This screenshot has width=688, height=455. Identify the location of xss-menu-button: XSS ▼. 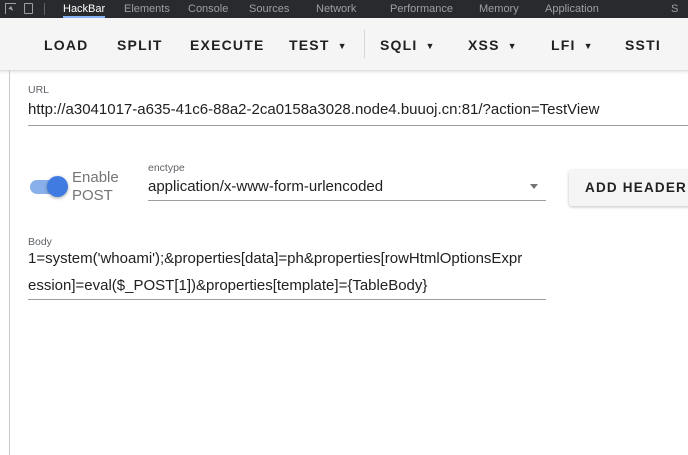
(493, 44).